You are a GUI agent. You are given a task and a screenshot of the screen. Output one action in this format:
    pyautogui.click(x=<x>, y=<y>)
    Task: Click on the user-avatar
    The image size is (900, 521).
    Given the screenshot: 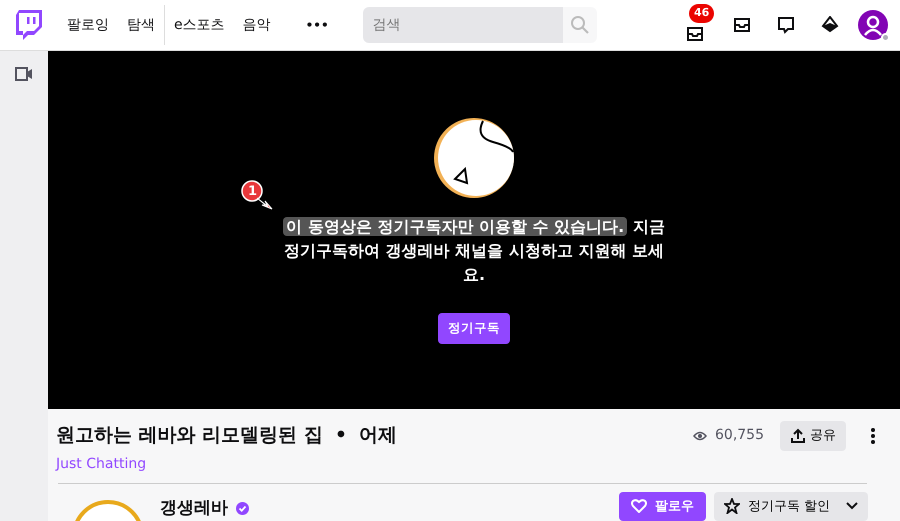 What is the action you would take?
    pyautogui.click(x=873, y=25)
    